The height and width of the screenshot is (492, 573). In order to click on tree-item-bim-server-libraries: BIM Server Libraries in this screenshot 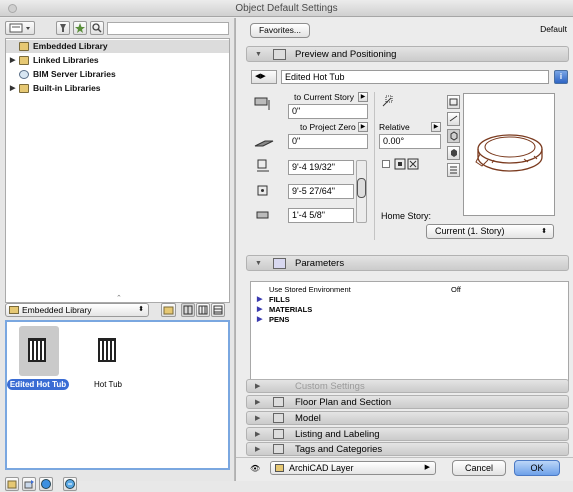, I will do `click(117, 74)`.